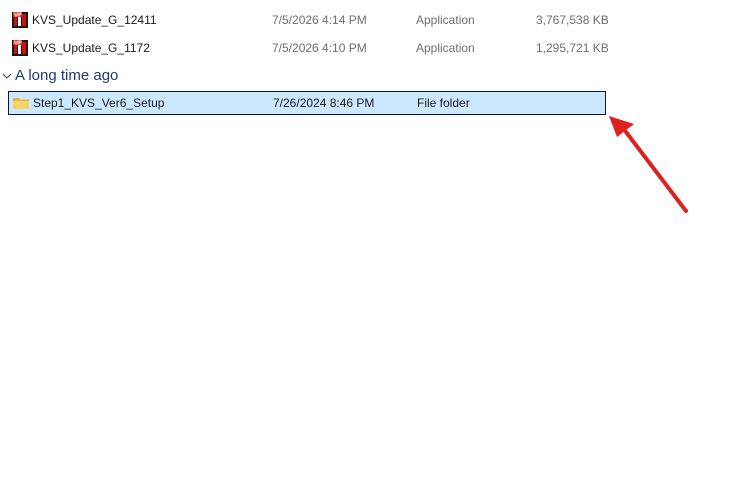  Describe the element at coordinates (65, 1) in the screenshot. I see `clipped-row-fragment` at that location.